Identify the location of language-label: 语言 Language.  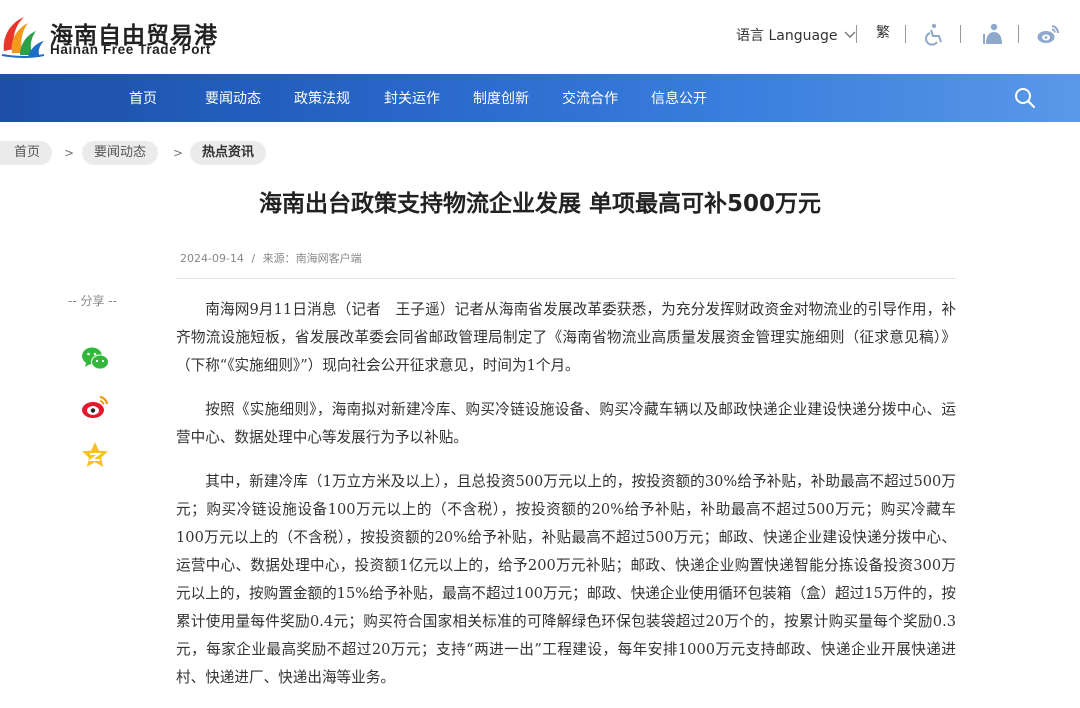
(787, 36).